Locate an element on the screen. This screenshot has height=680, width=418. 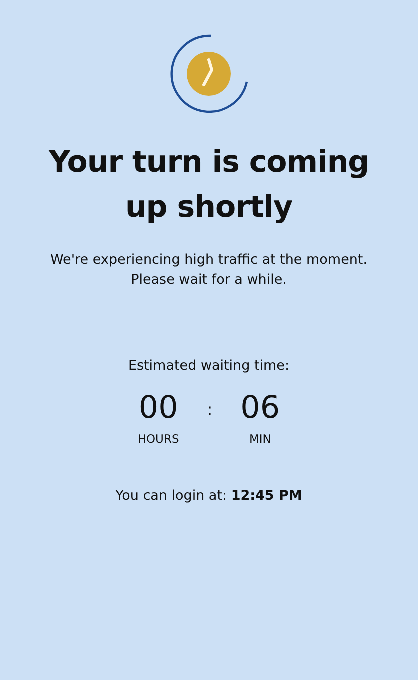
time-value: 06 is located at coordinates (260, 408).